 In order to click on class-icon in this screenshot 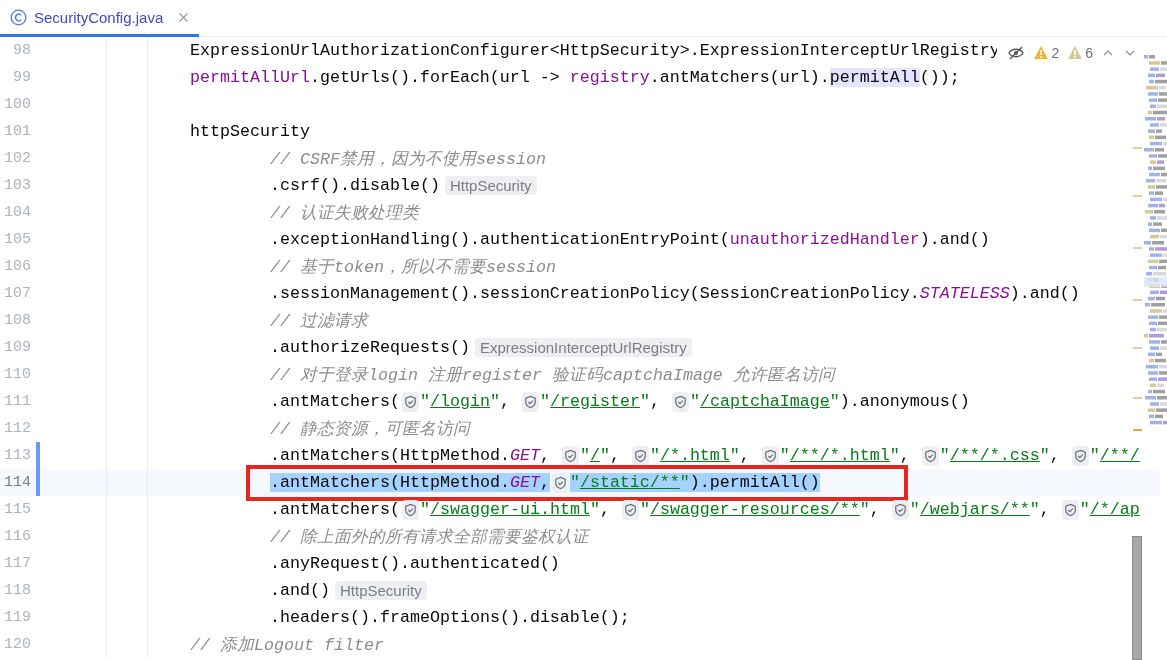, I will do `click(18, 17)`.